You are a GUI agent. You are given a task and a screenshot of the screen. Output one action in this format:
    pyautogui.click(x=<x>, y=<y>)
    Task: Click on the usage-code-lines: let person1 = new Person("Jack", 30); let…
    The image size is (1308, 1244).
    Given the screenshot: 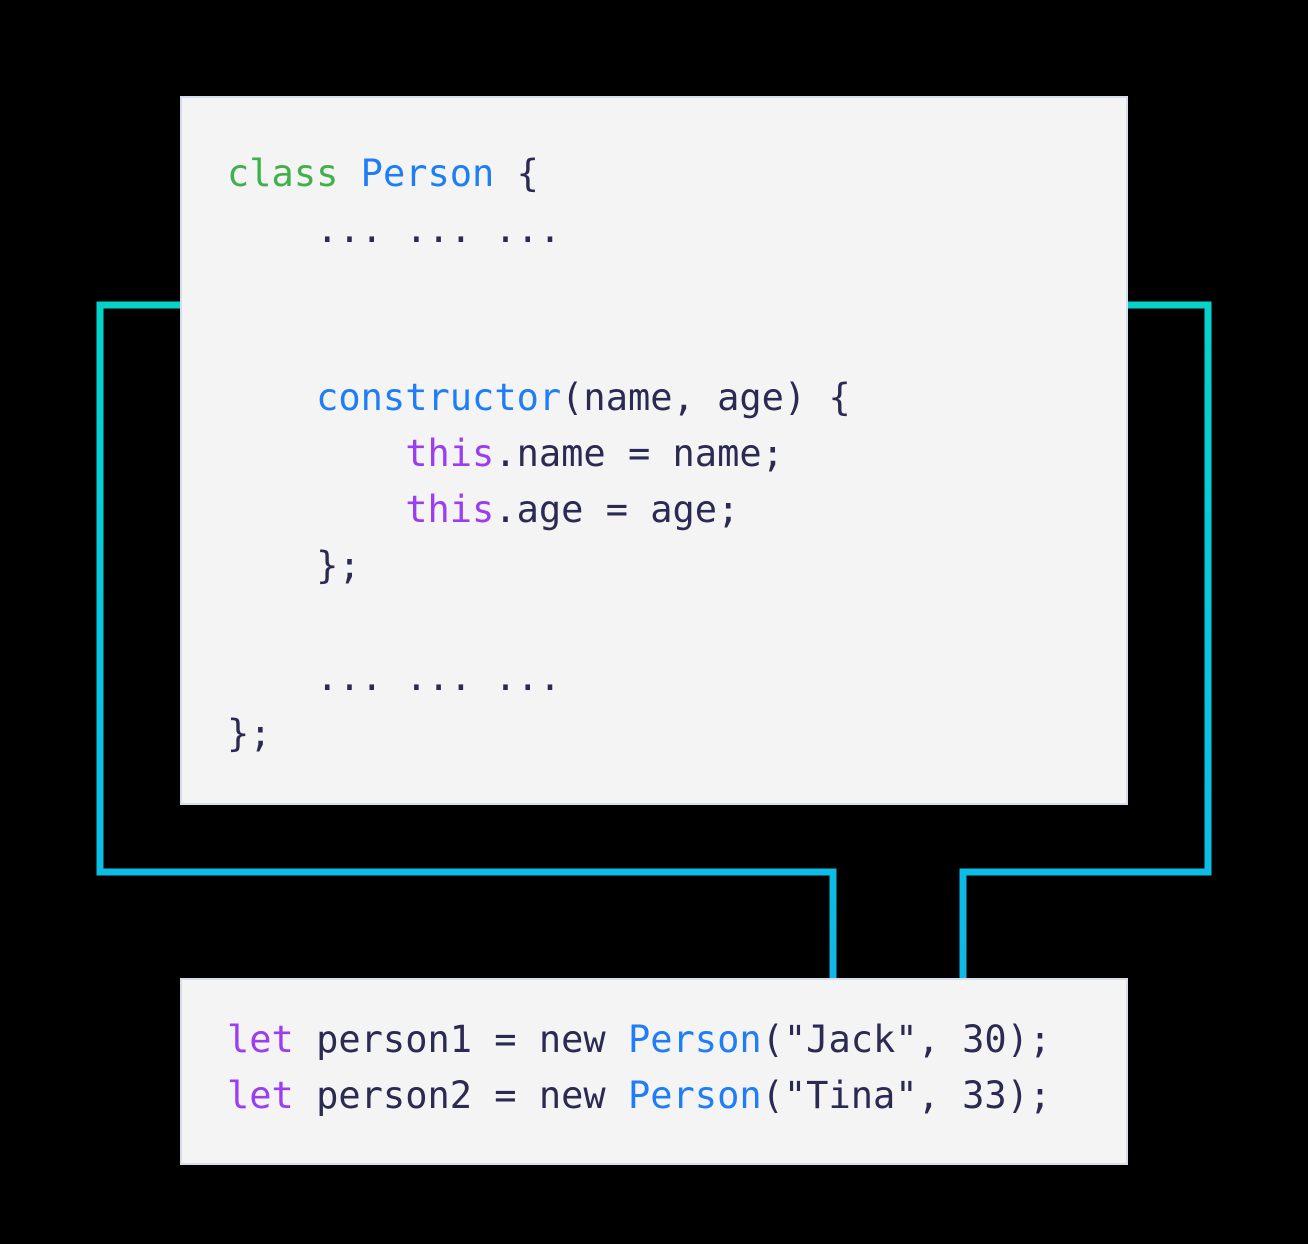 What is the action you would take?
    pyautogui.click(x=676, y=1052)
    